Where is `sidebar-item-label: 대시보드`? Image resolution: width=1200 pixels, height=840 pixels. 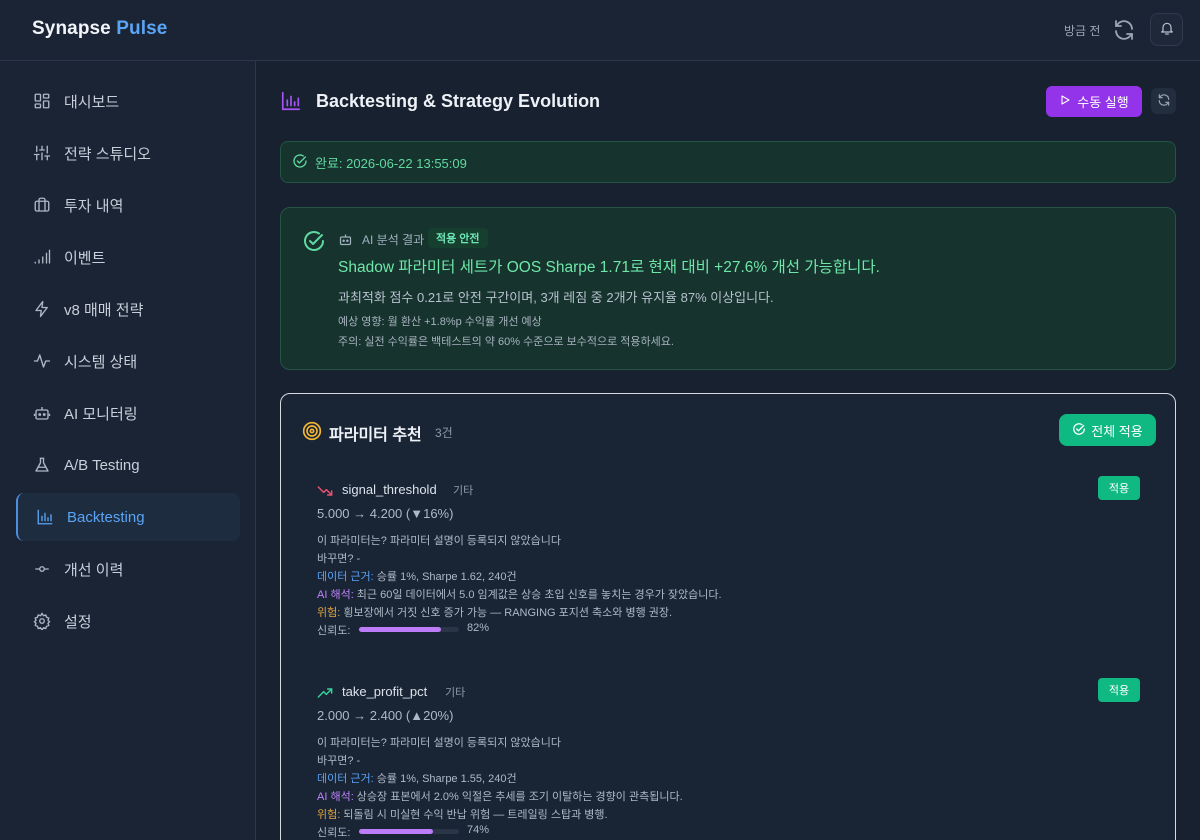 sidebar-item-label: 대시보드 is located at coordinates (92, 102).